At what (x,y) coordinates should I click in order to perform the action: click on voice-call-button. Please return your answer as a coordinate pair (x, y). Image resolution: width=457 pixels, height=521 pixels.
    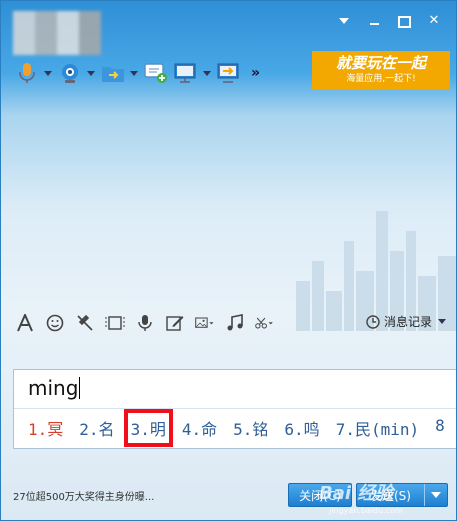
    Looking at the image, I should click on (33, 73).